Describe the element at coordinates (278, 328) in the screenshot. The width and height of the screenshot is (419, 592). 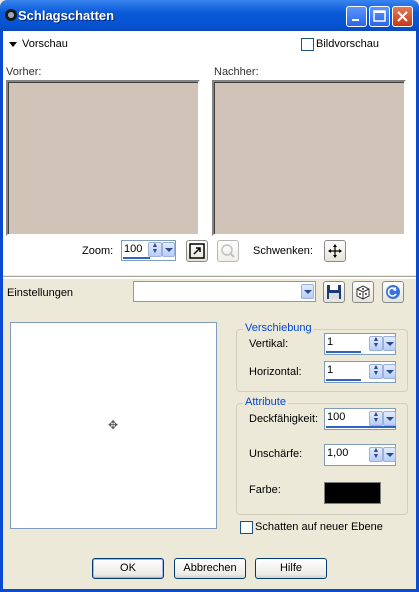
I see `offset-legend: Verschiebung` at that location.